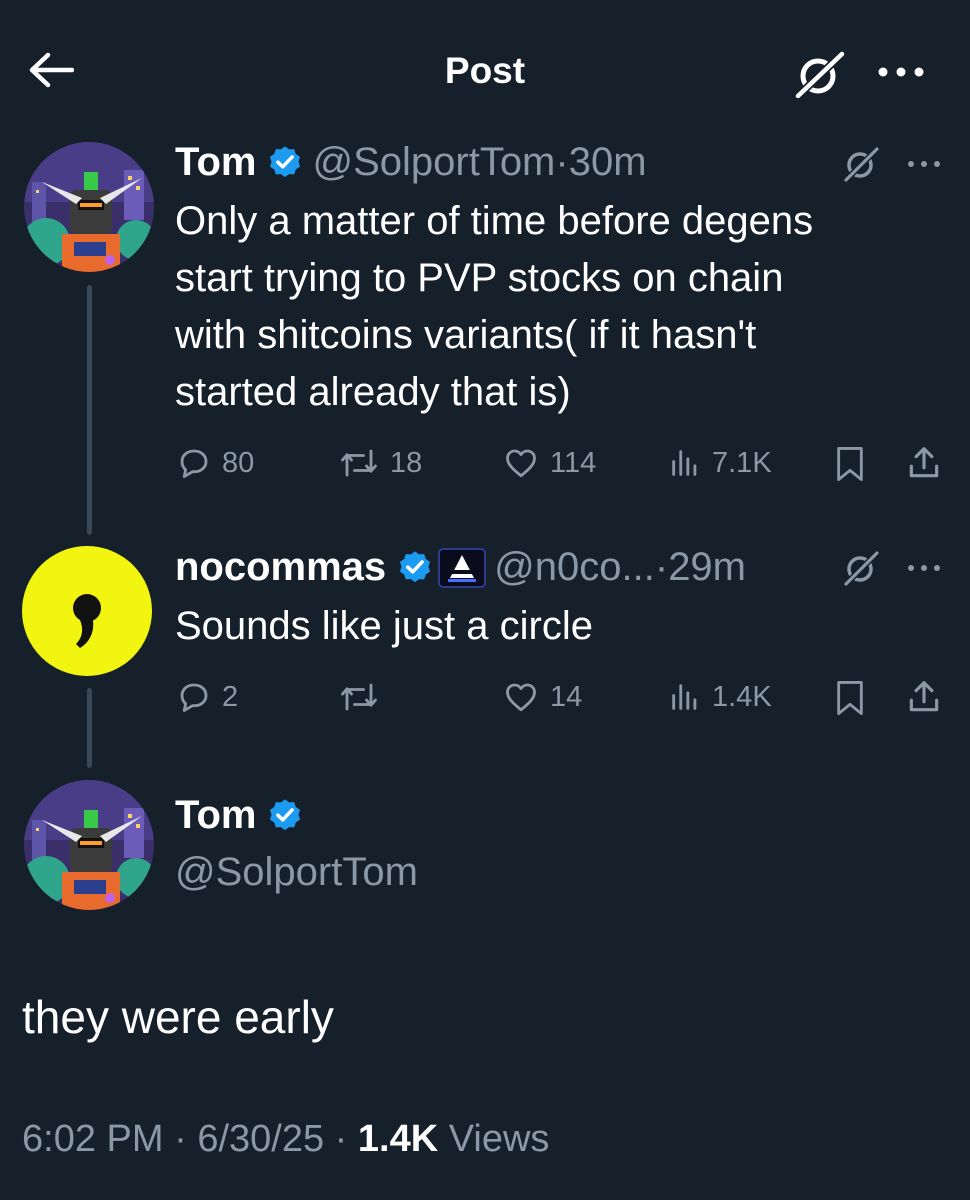  Describe the element at coordinates (398, 1139) in the screenshot. I see `post-views-count: 1.4K` at that location.